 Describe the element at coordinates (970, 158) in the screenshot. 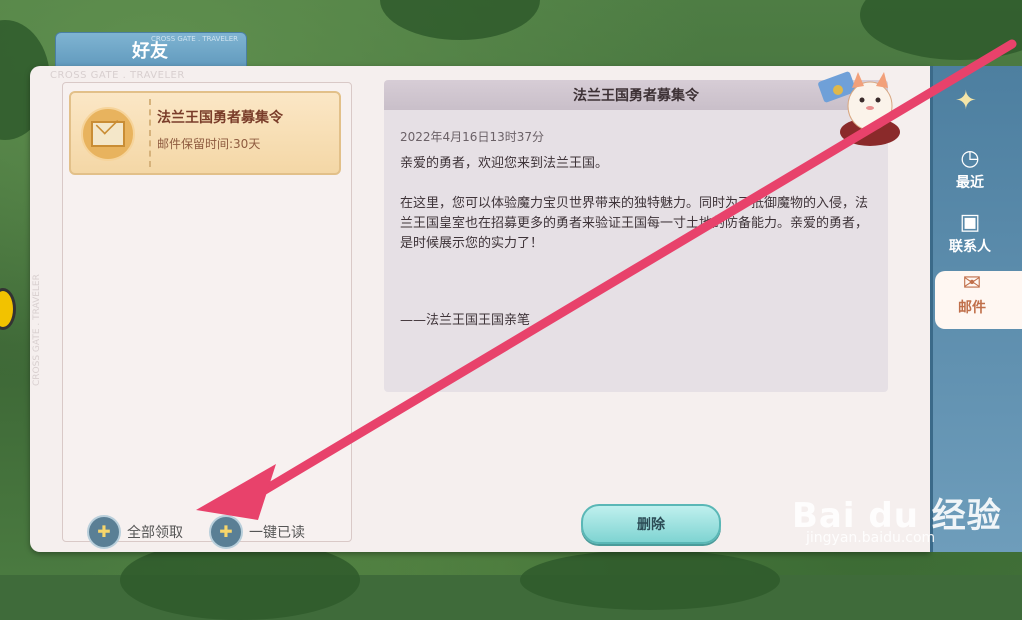

I see `clock-icon: ◷` at that location.